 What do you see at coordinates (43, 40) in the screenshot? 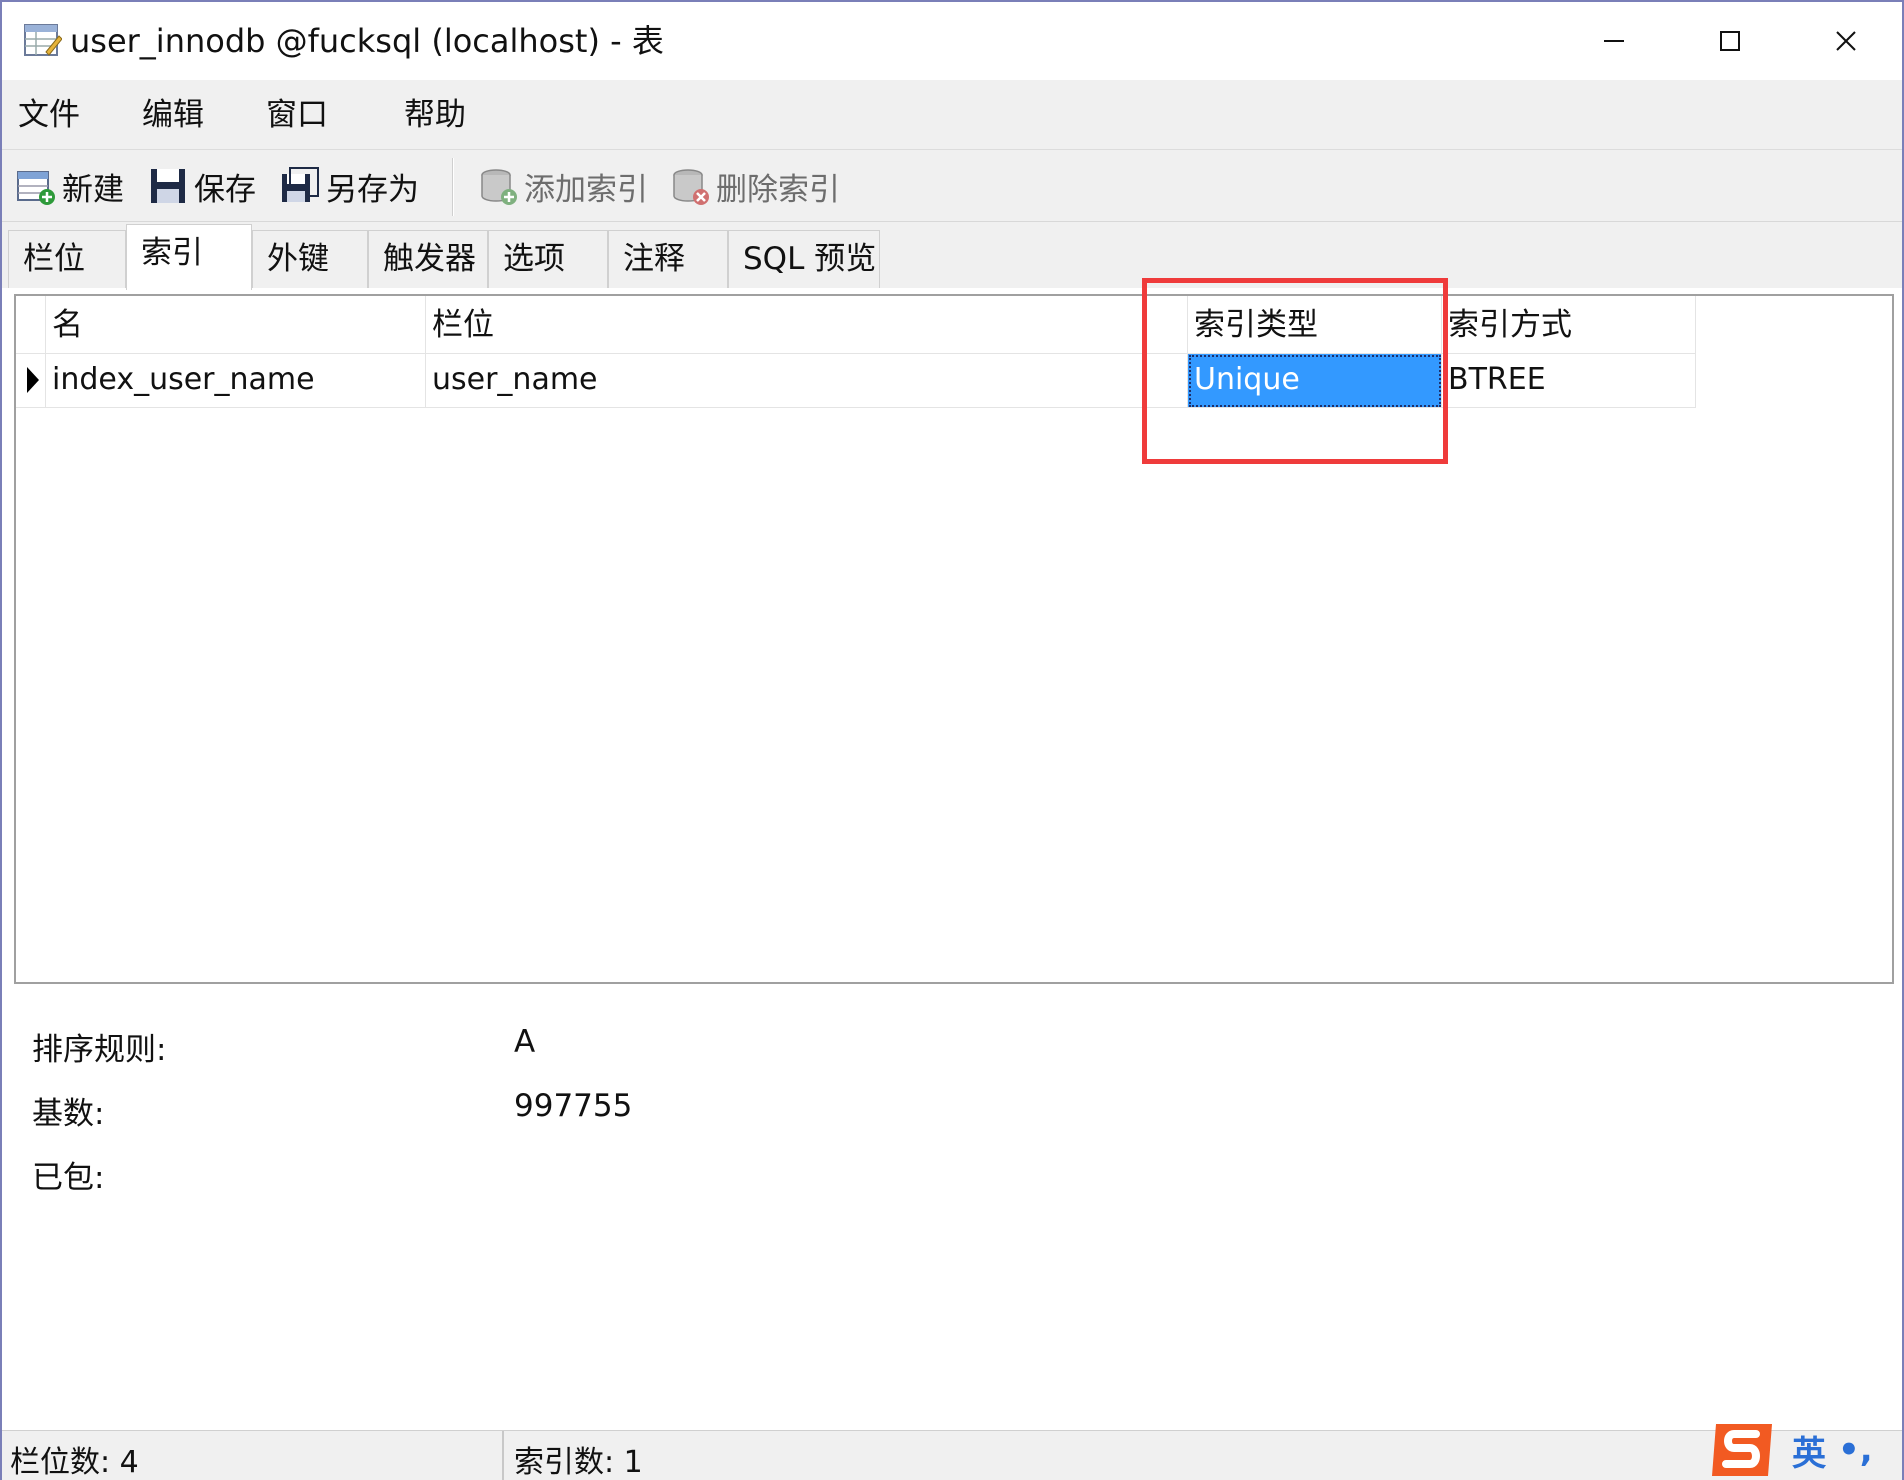
I see `table-design-icon` at bounding box center [43, 40].